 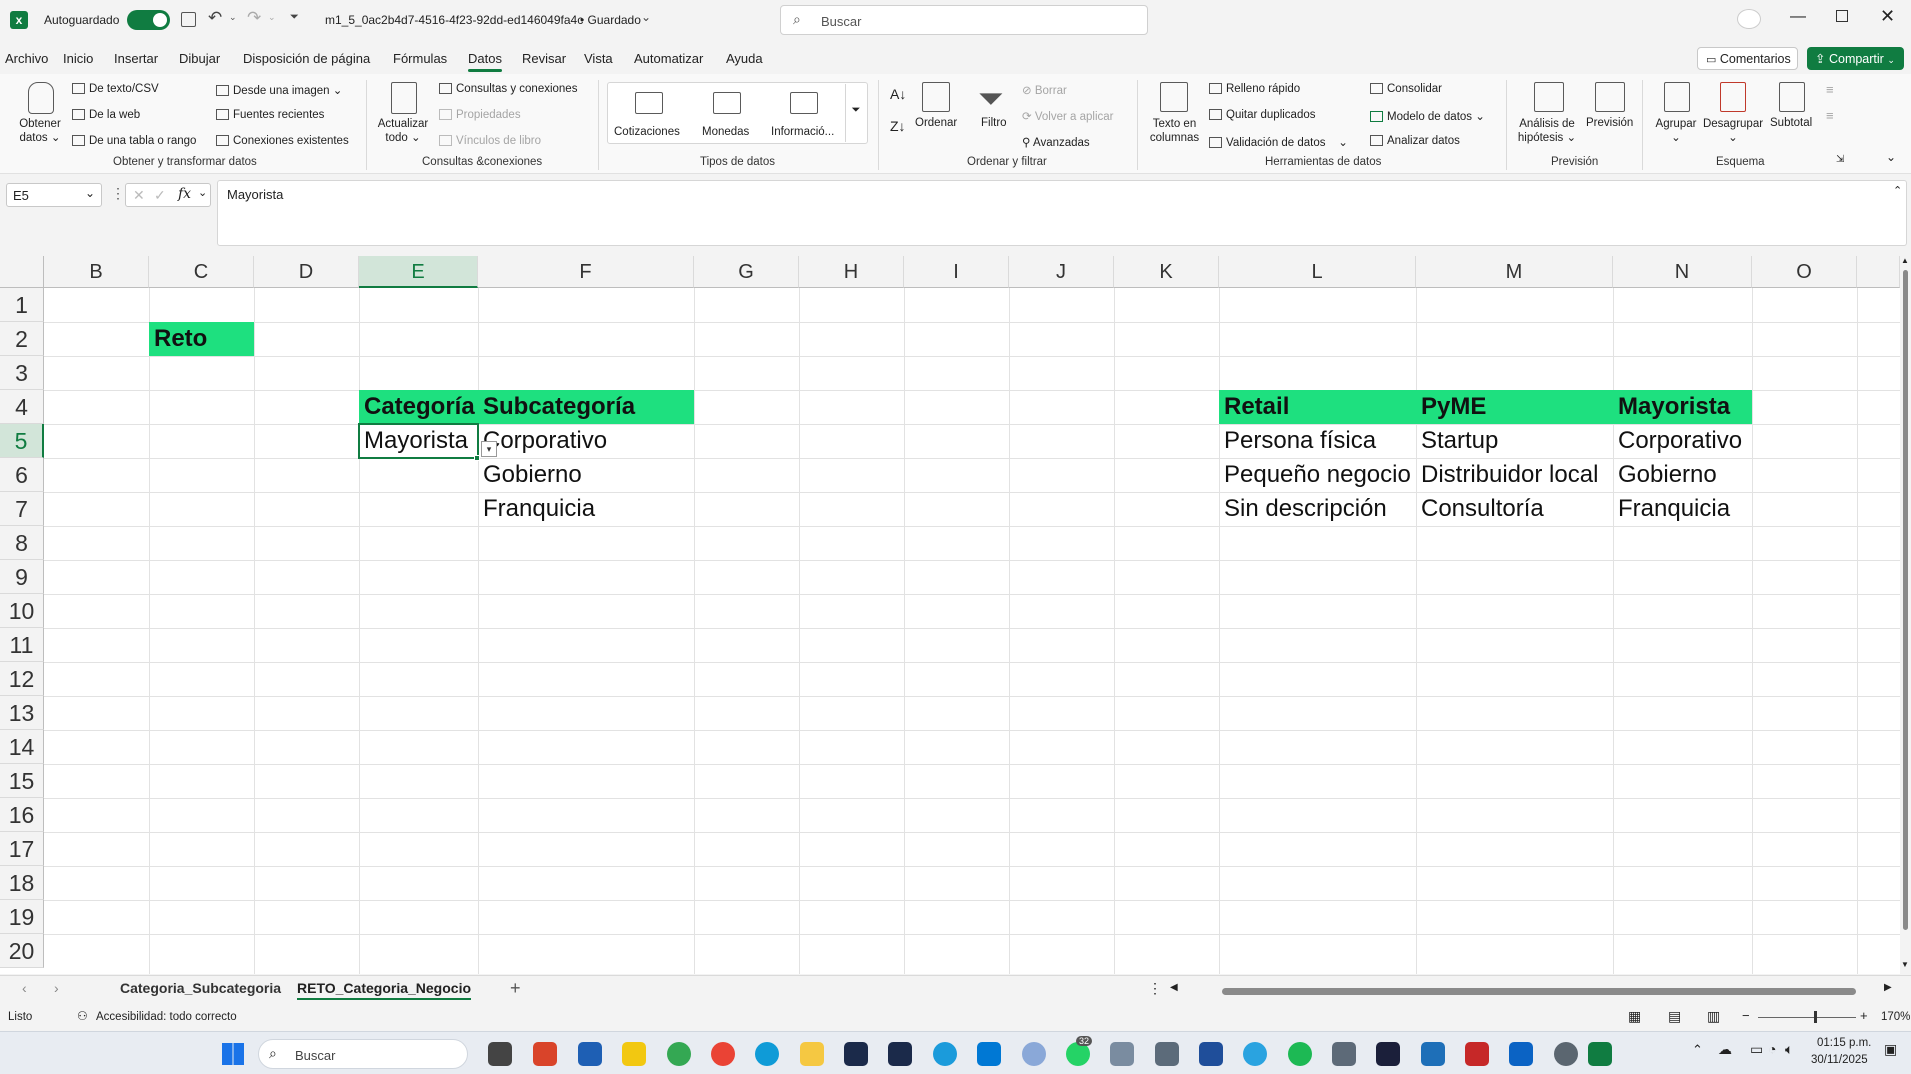 I want to click on menu-archivo: Archivo, so click(x=26, y=58).